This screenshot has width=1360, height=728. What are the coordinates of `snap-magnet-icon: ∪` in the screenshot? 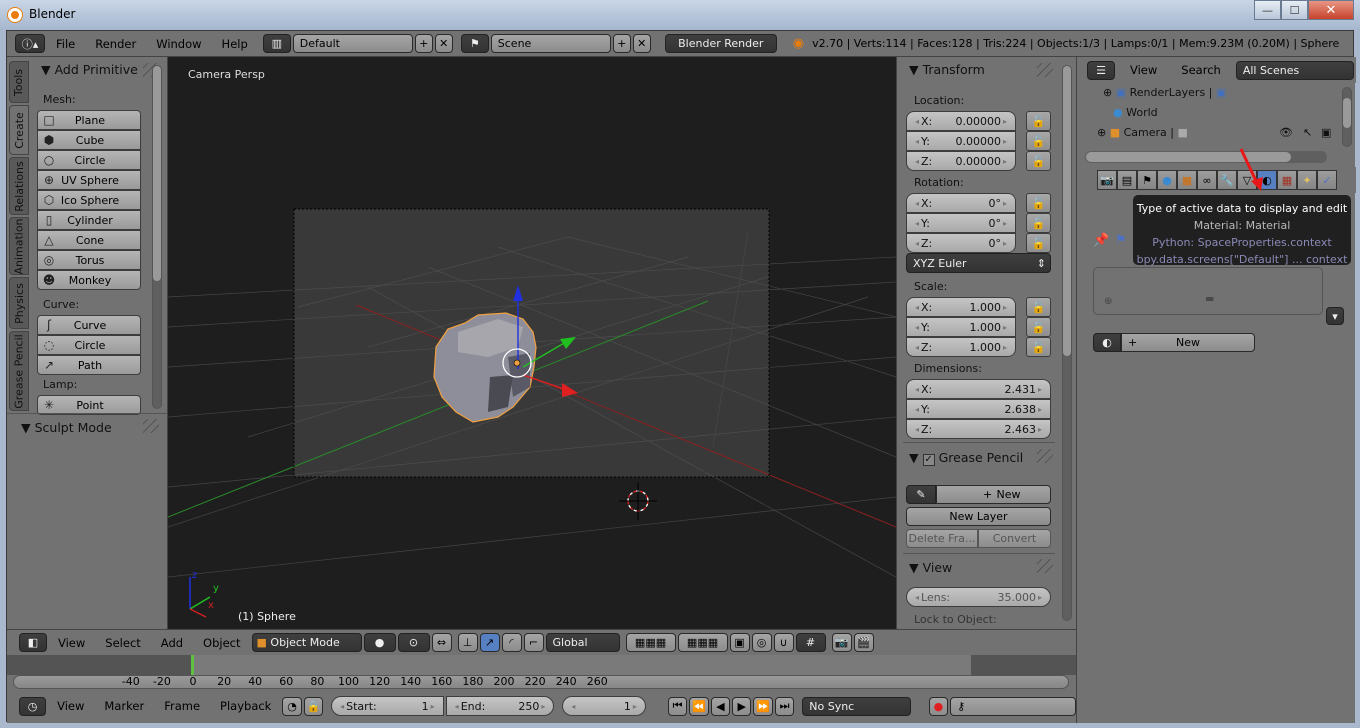 It's located at (783, 642).